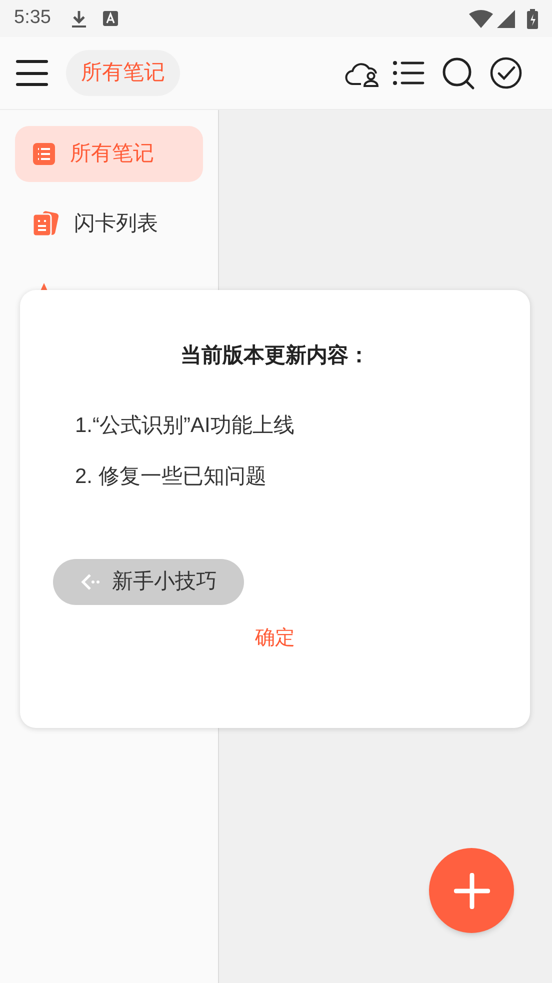  What do you see at coordinates (506, 19) in the screenshot?
I see `signal-icon` at bounding box center [506, 19].